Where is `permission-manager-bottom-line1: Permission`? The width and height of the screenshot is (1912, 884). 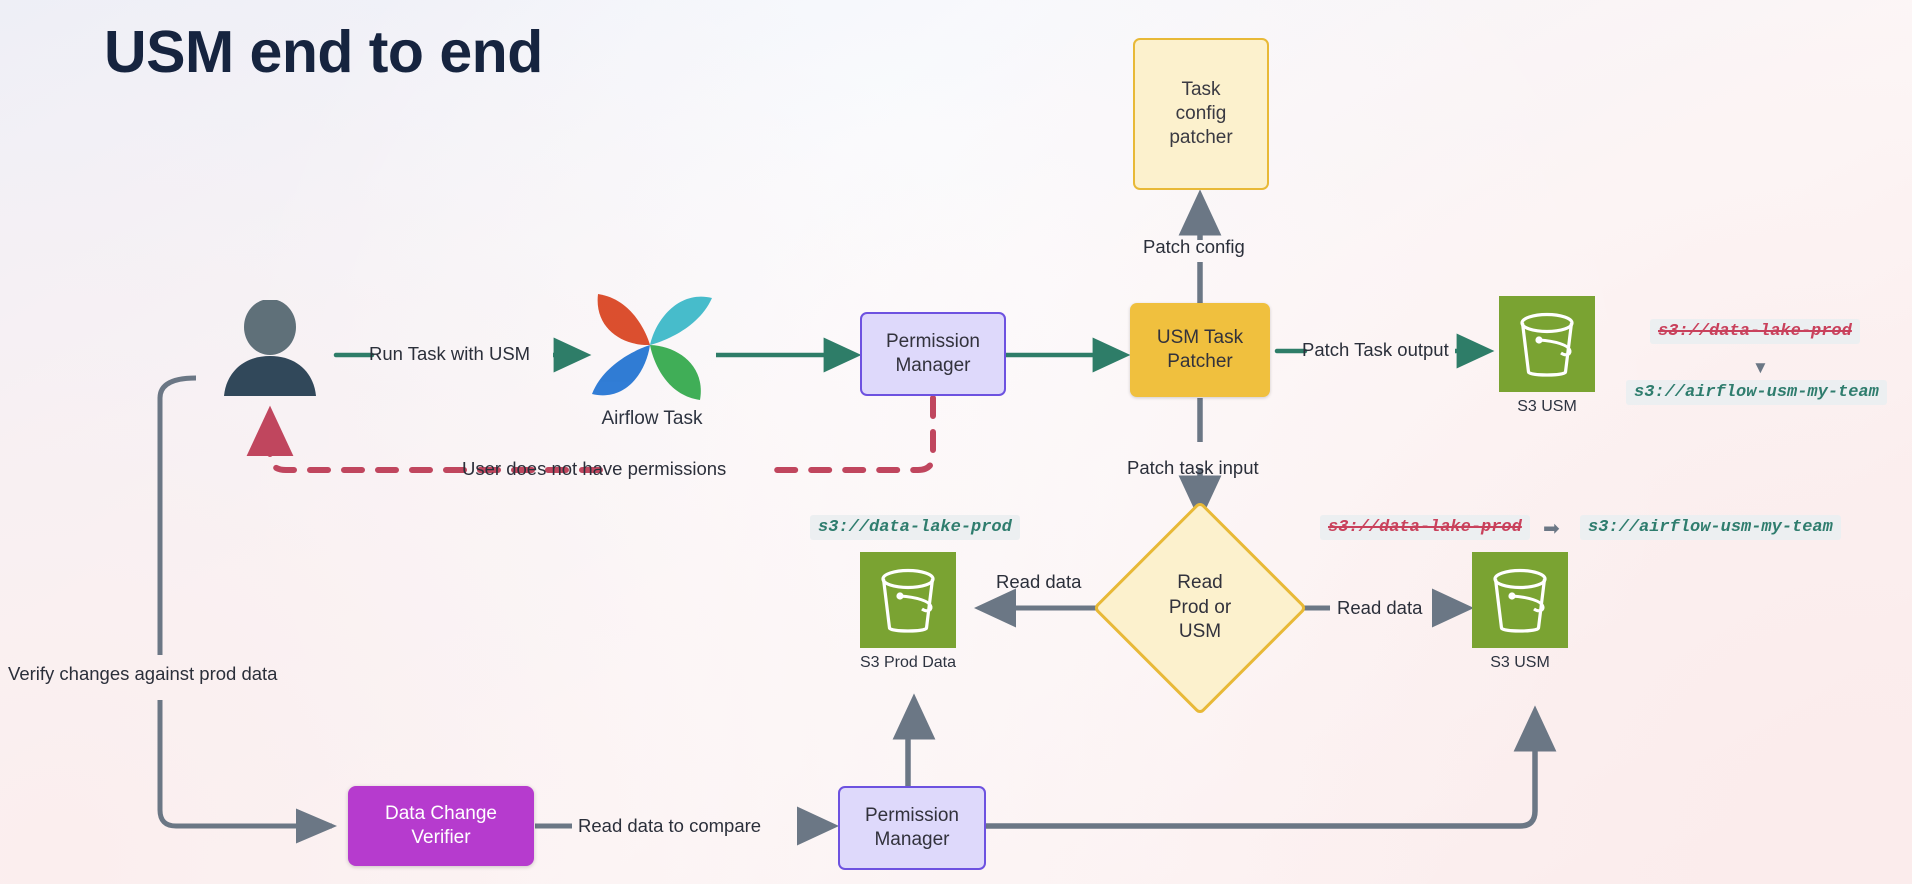 permission-manager-bottom-line1: Permission is located at coordinates (912, 815).